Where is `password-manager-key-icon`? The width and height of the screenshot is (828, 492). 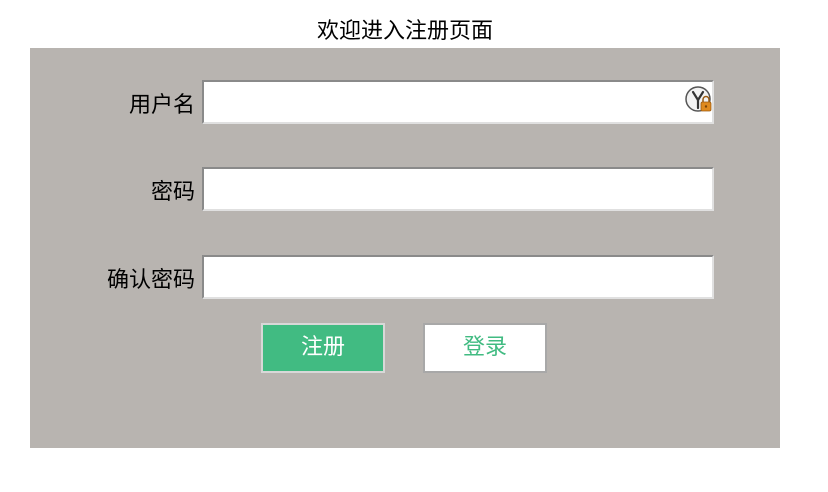 password-manager-key-icon is located at coordinates (699, 100).